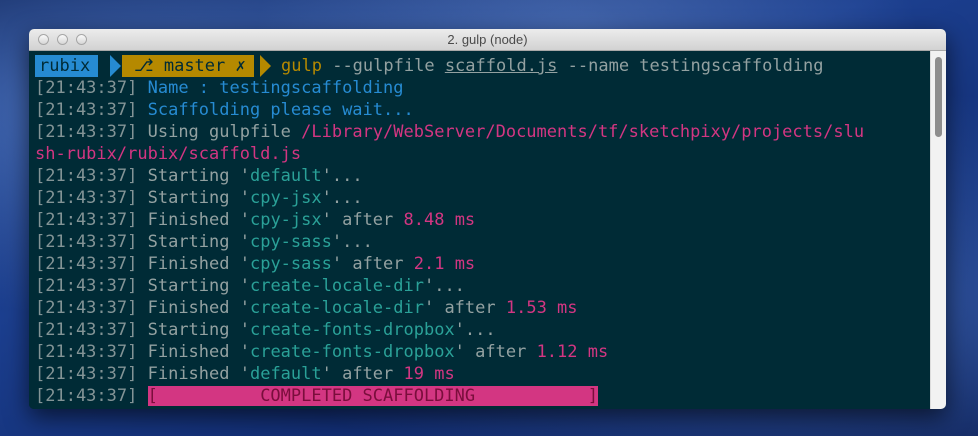 Image resolution: width=978 pixels, height=436 pixels. I want to click on task-duration: 1.53 ms, so click(541, 308).